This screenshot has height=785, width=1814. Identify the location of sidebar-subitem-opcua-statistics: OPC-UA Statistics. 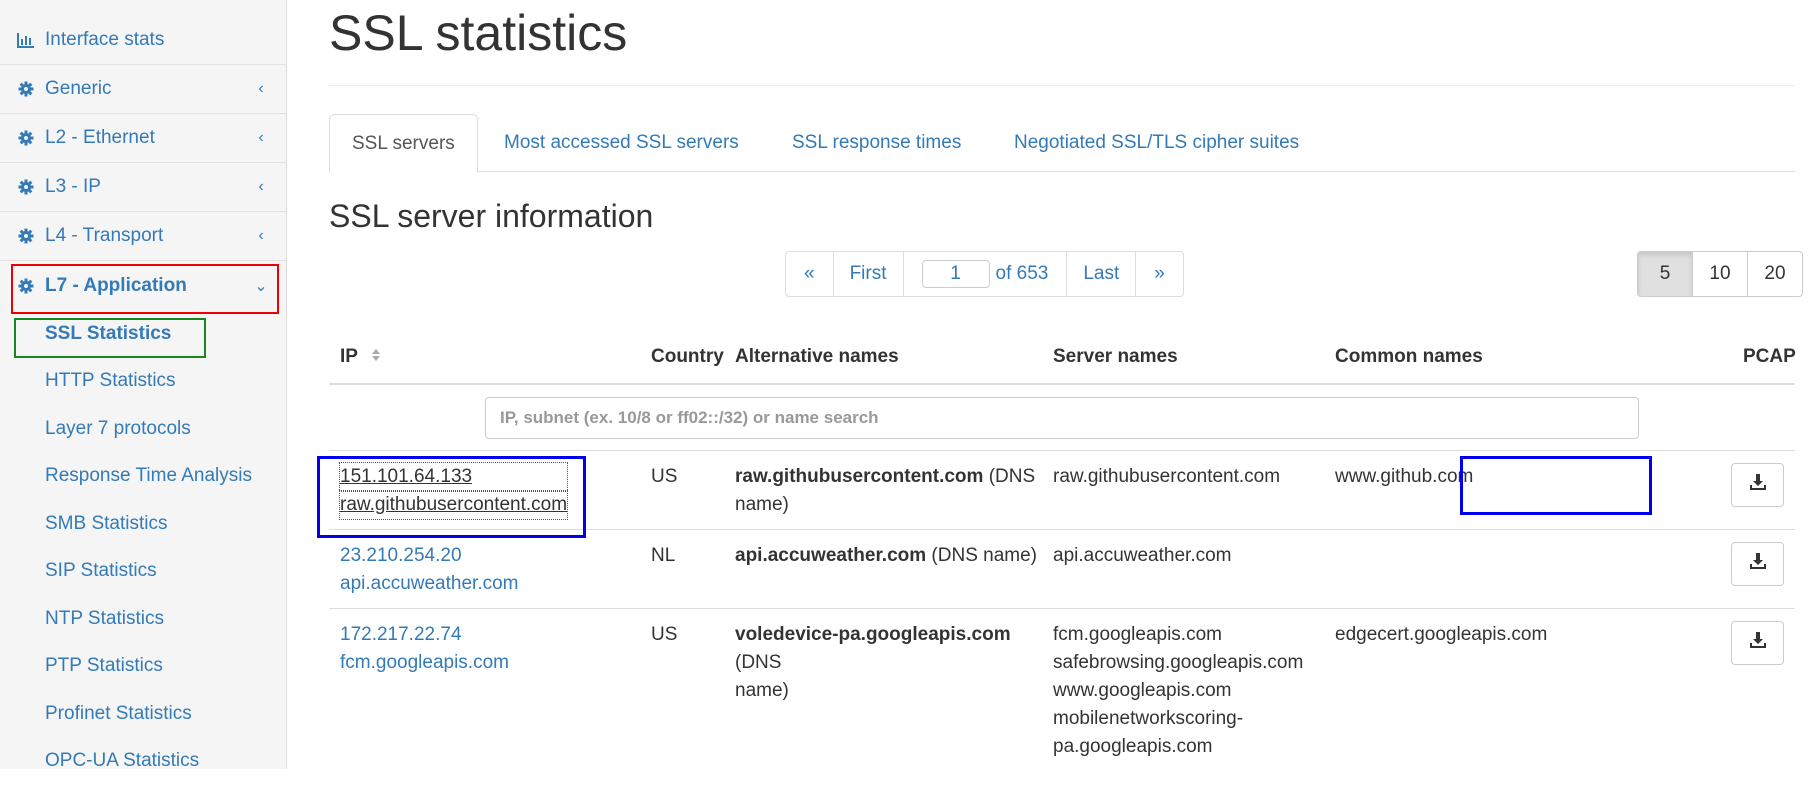
(143, 761).